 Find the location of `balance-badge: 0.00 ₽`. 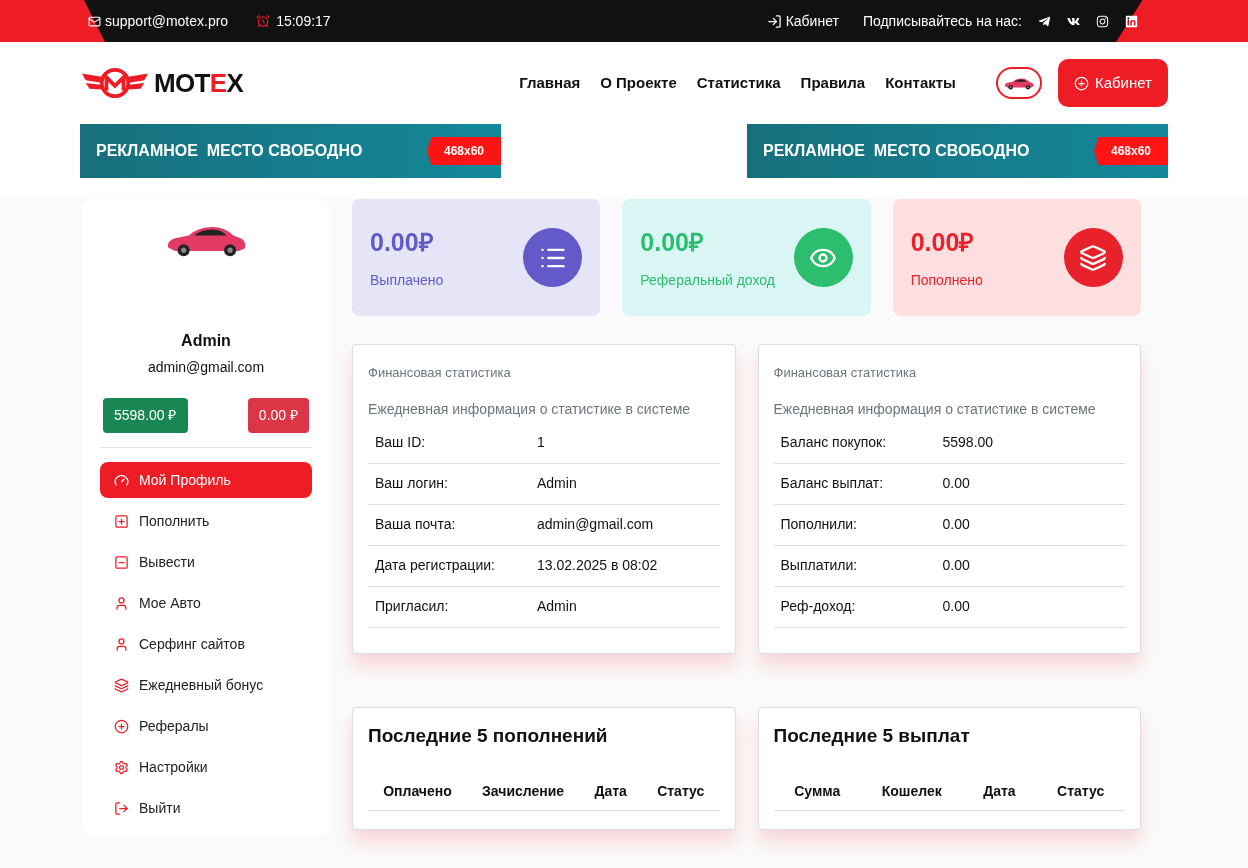

balance-badge: 0.00 ₽ is located at coordinates (278, 415).